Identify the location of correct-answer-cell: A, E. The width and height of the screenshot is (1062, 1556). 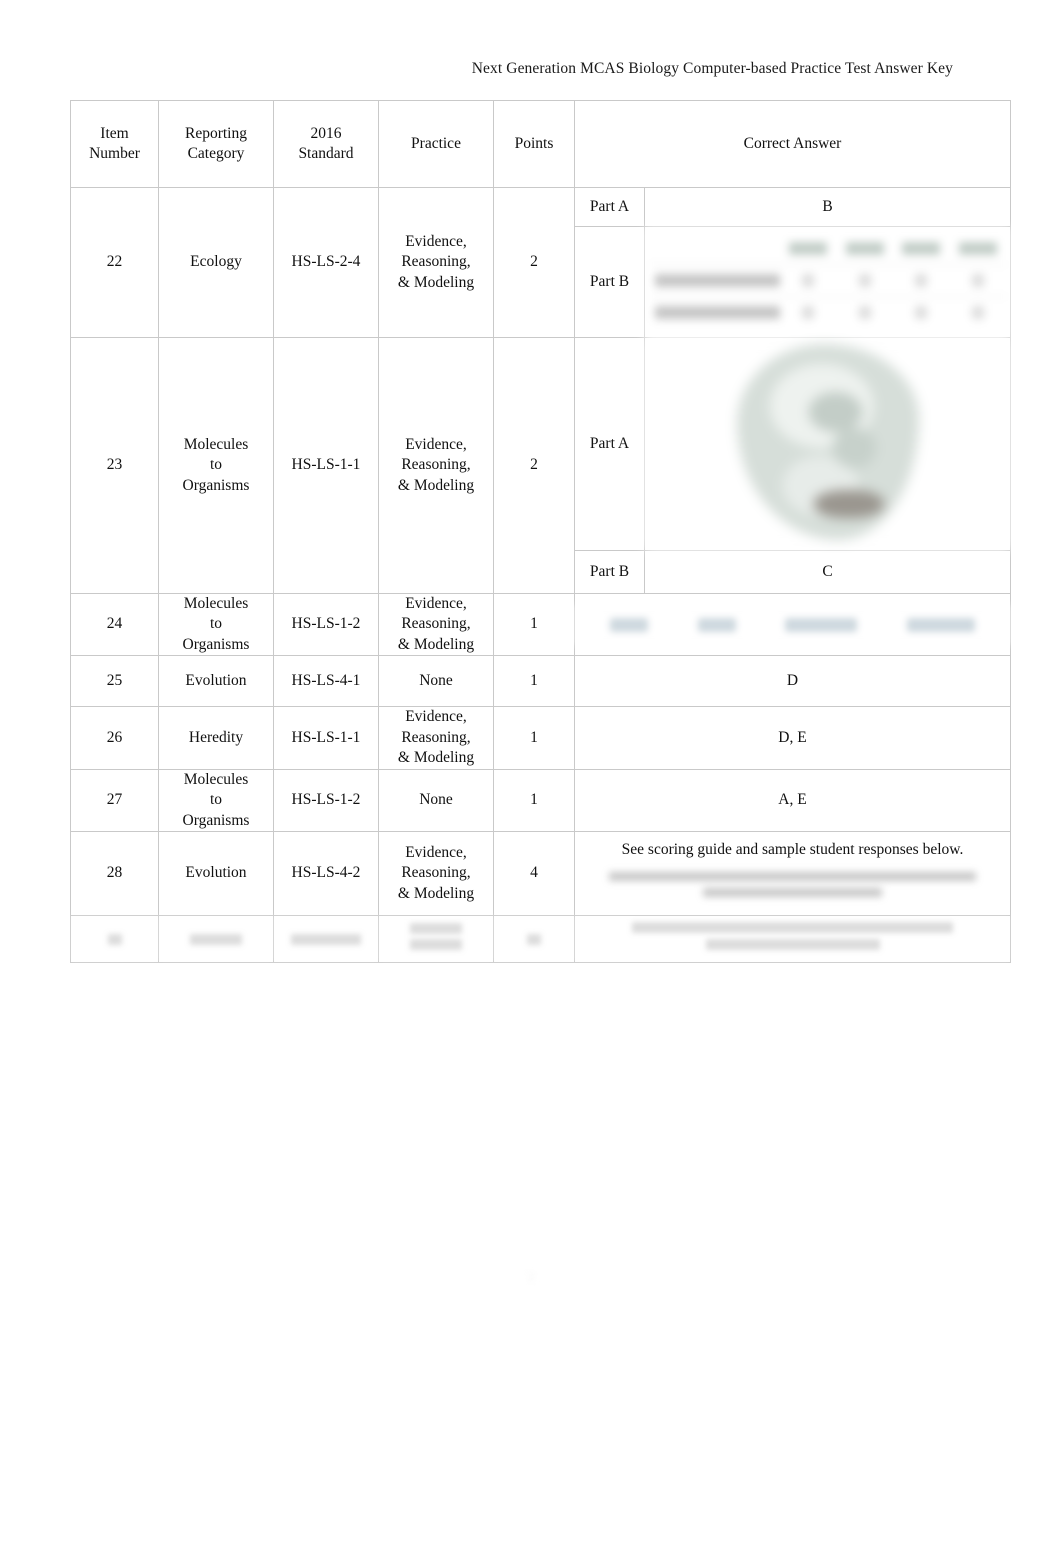
(792, 800).